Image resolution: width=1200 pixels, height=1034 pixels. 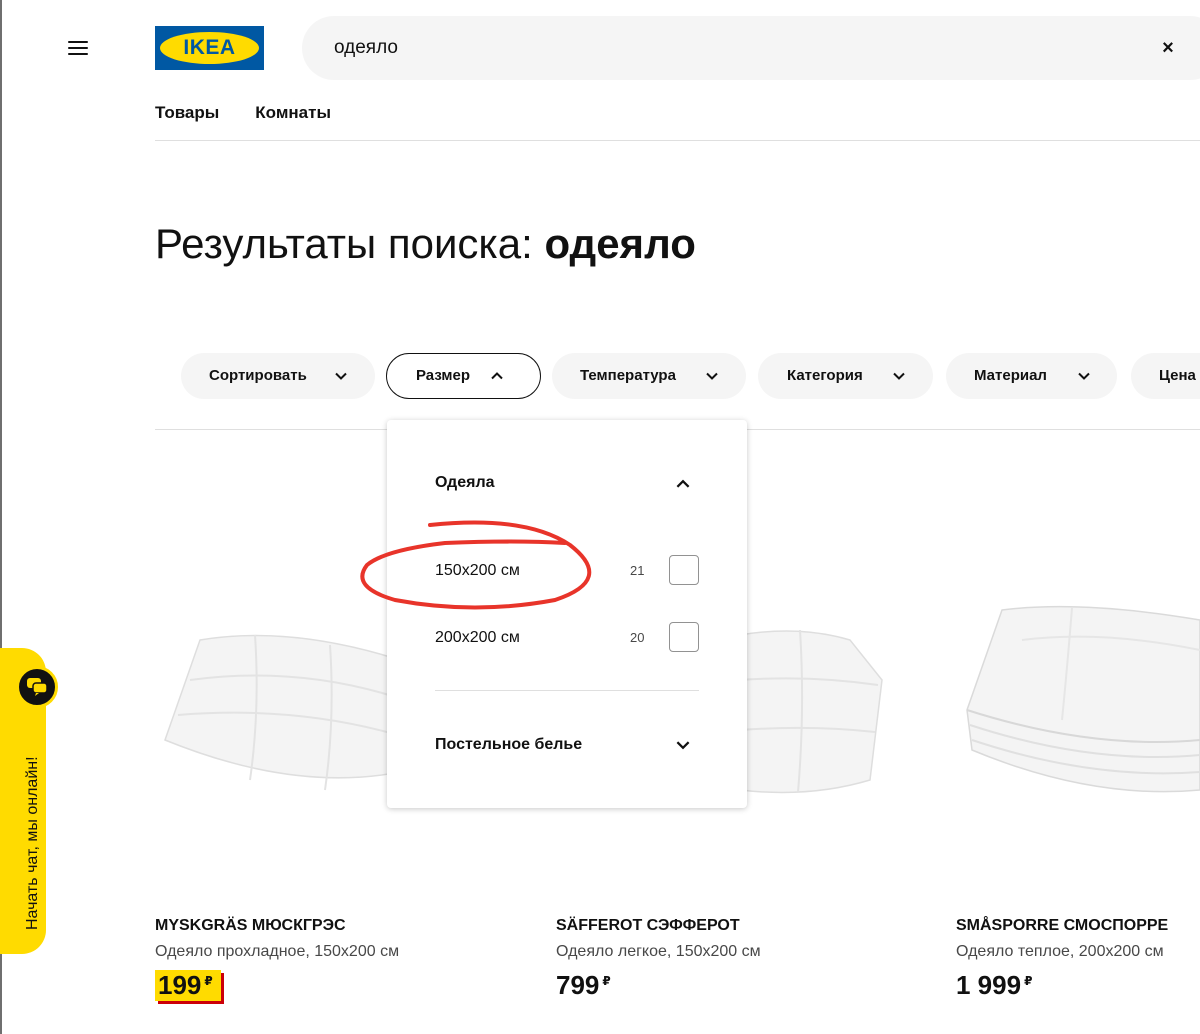 I want to click on filter-temperature-label: Температура, so click(x=628, y=375).